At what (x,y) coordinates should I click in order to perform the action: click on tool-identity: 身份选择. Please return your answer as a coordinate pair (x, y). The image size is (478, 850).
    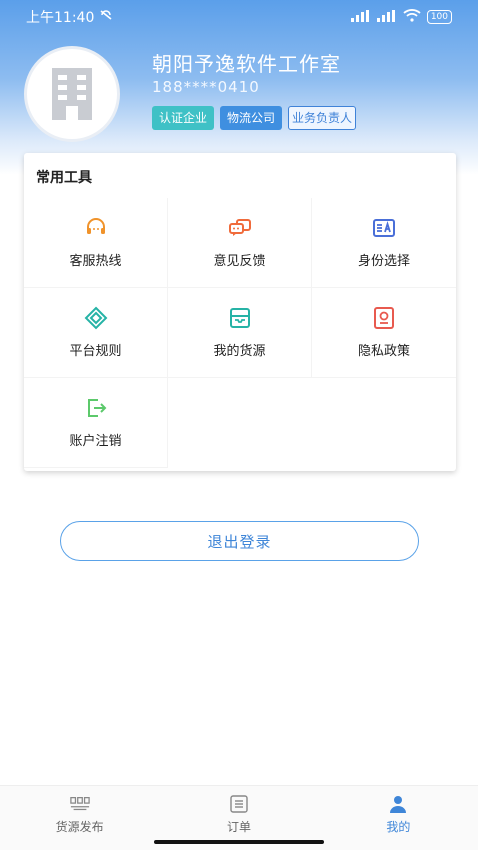
    Looking at the image, I should click on (384, 243).